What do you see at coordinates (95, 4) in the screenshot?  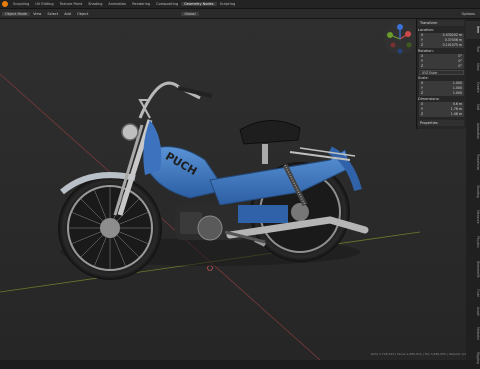 I see `workspace-tab: Shading` at bounding box center [95, 4].